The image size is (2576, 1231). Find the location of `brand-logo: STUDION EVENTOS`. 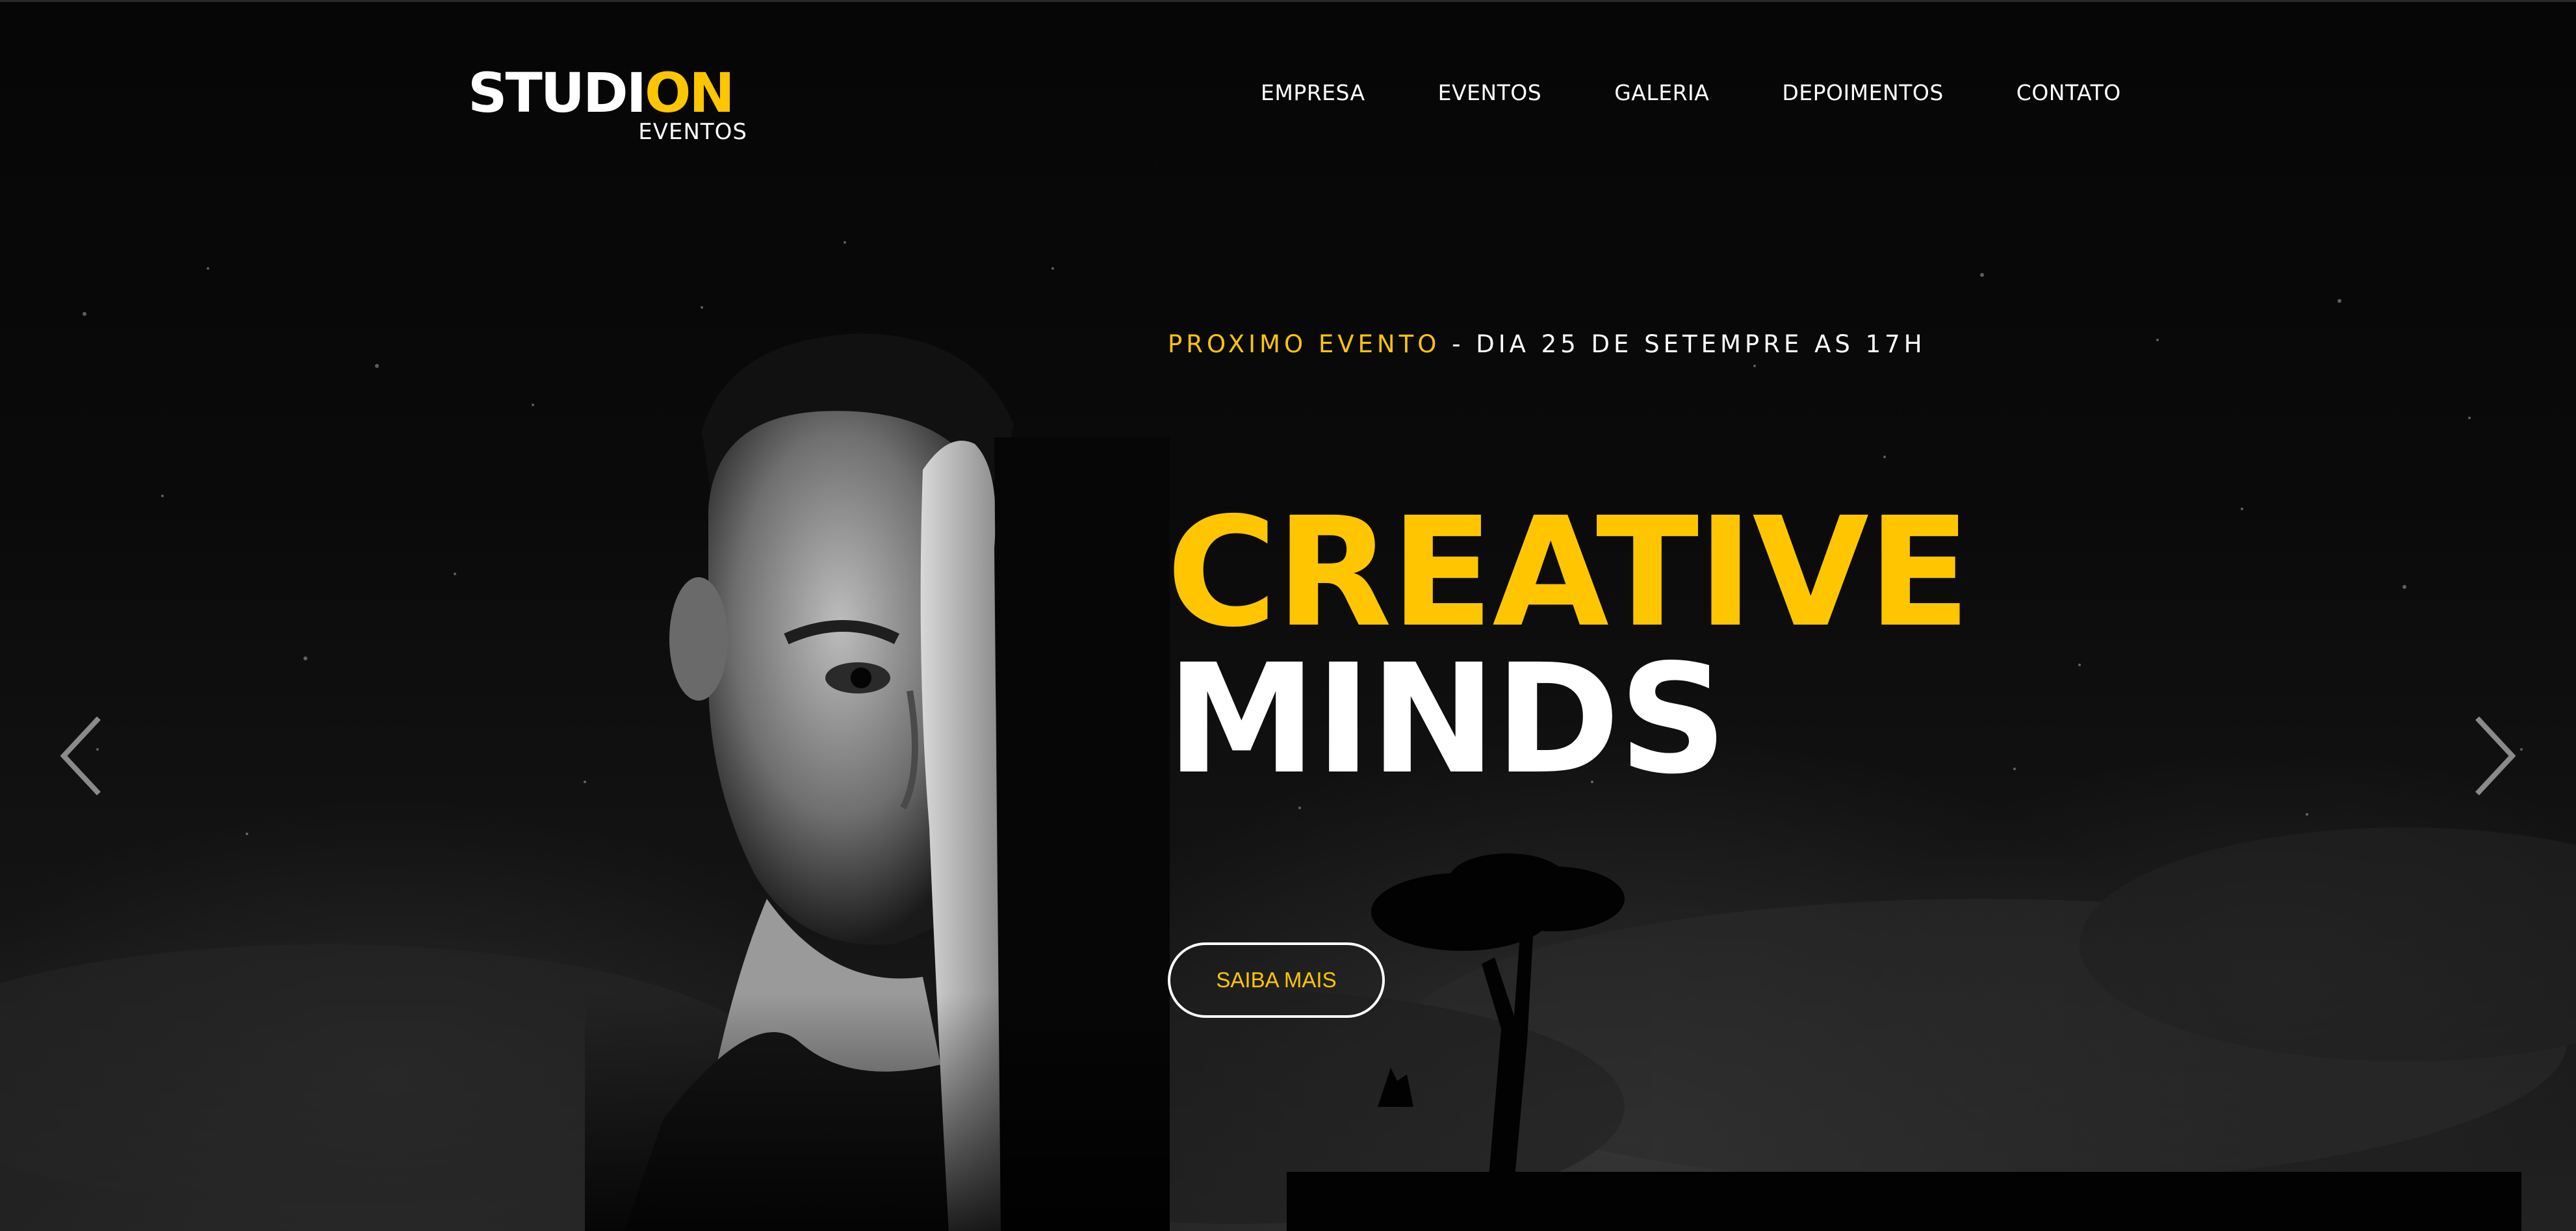

brand-logo: STUDION EVENTOS is located at coordinates (607, 108).